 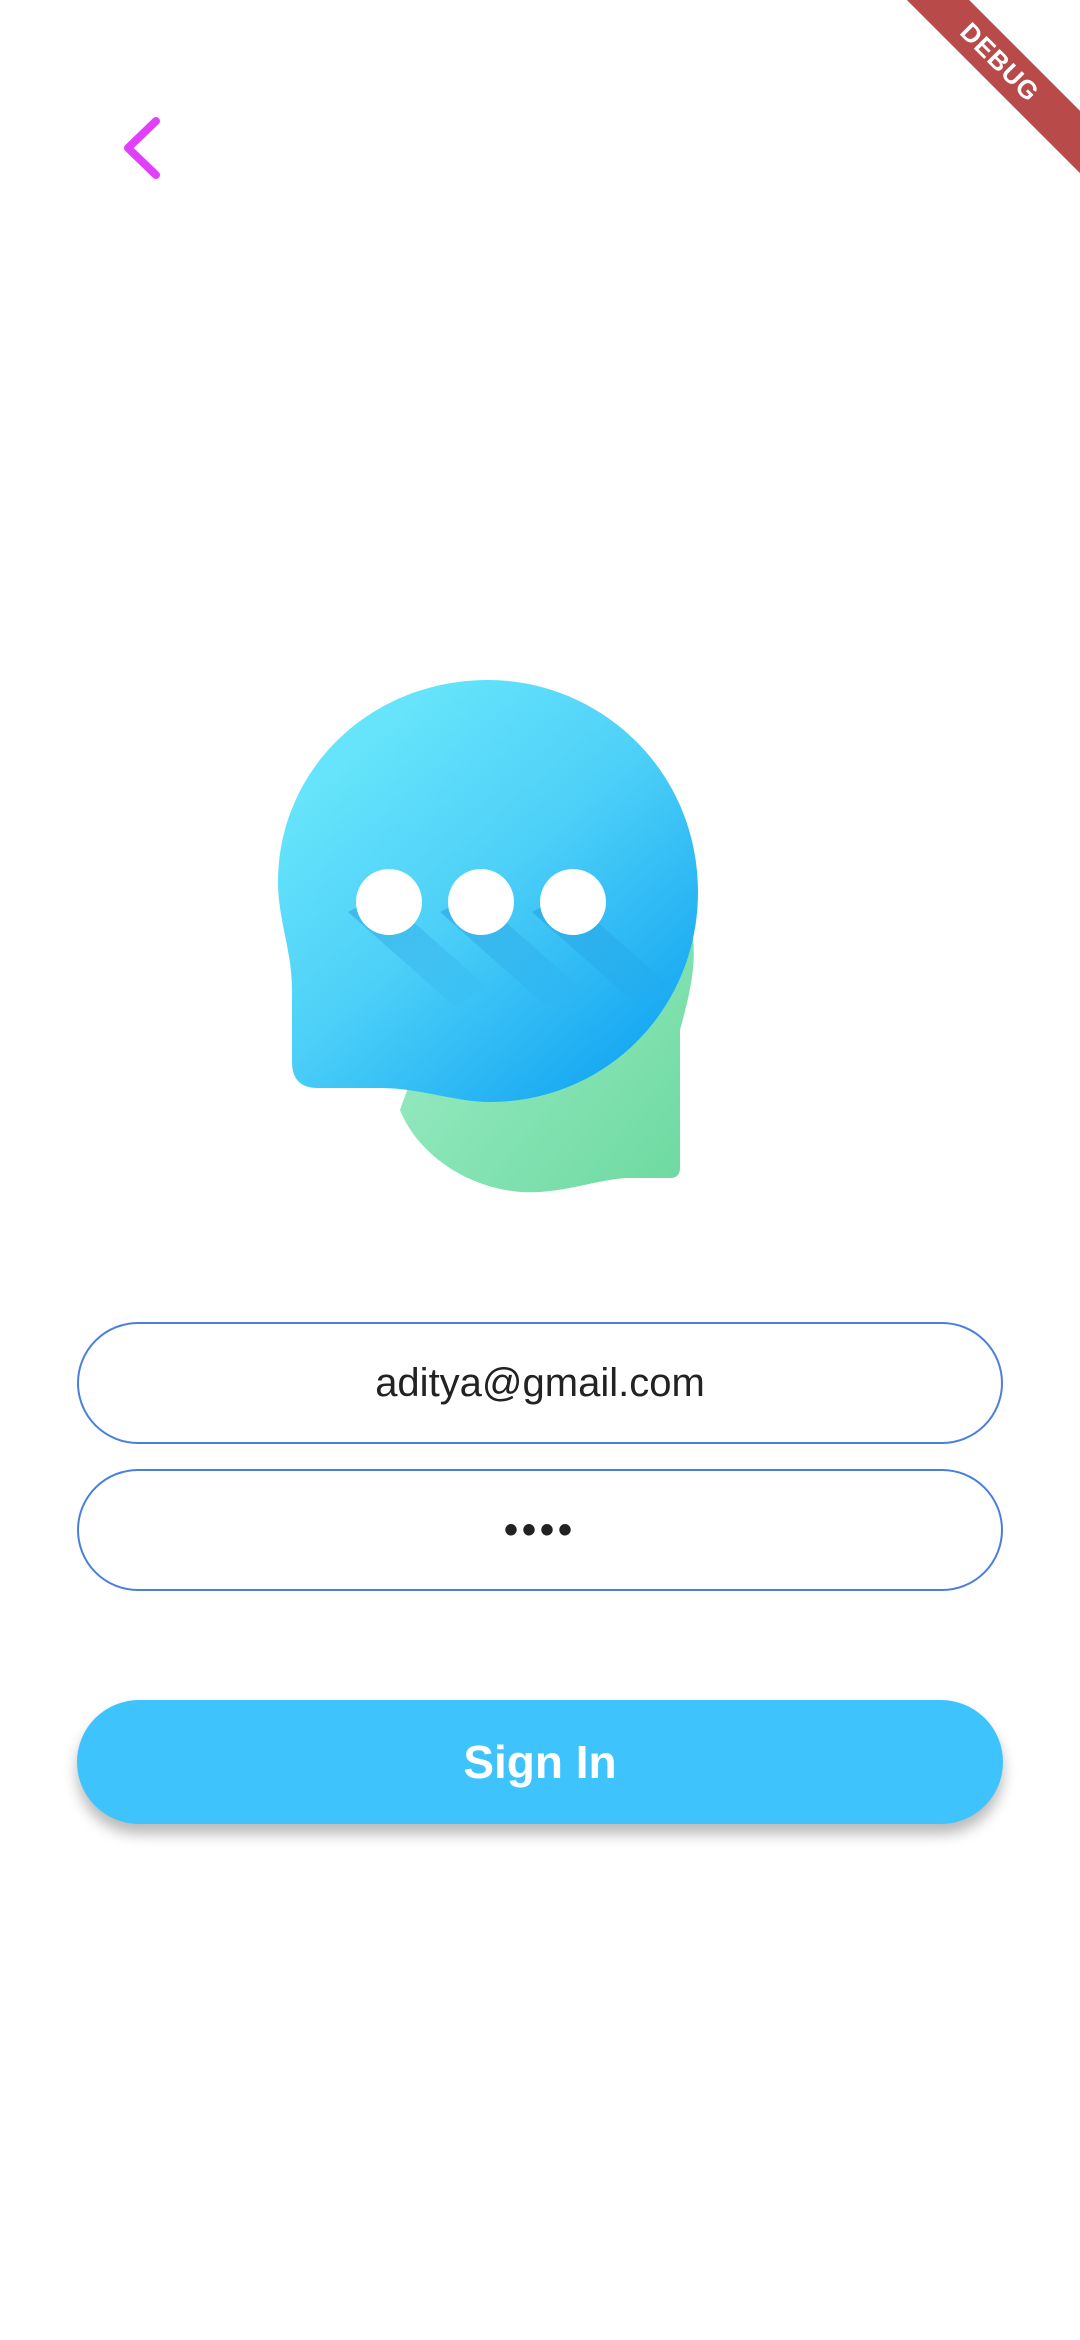 What do you see at coordinates (942, 39) in the screenshot?
I see `battery-percentage: 100%` at bounding box center [942, 39].